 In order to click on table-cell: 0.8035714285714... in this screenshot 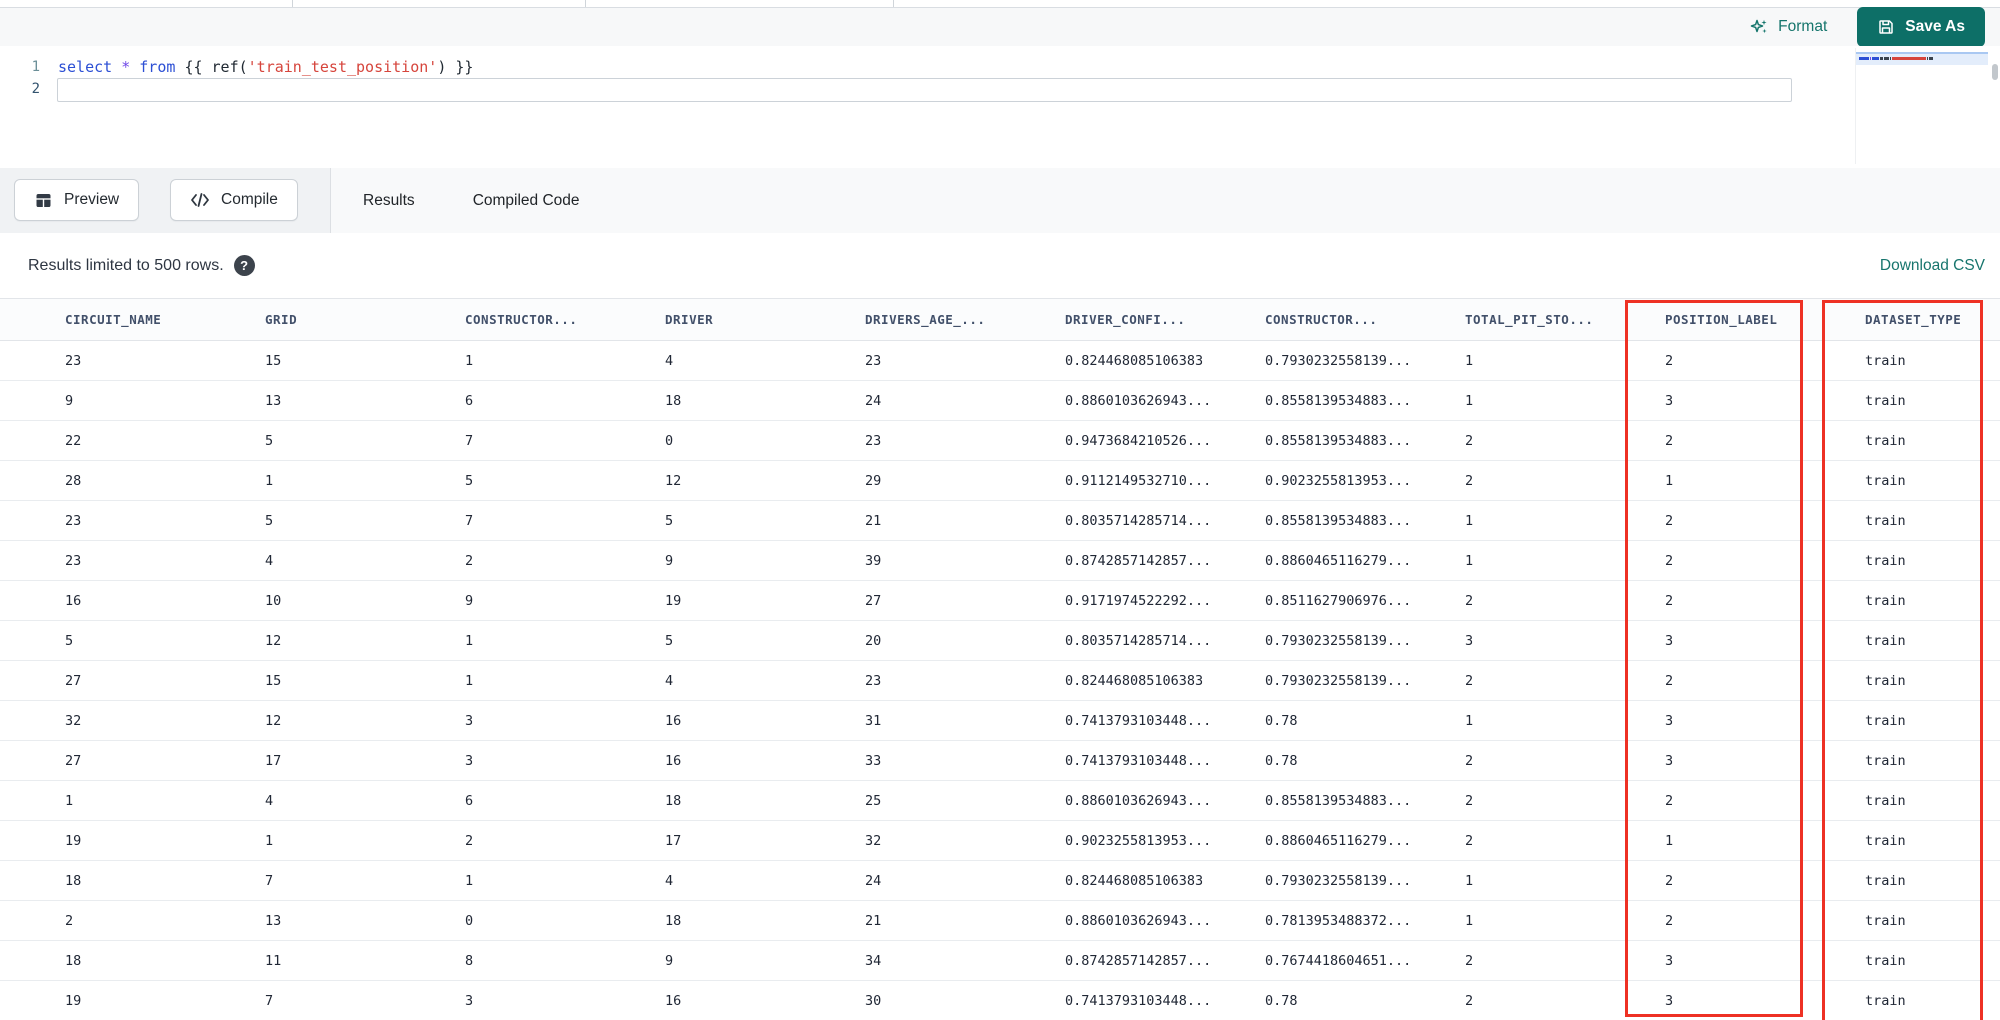, I will do `click(1138, 640)`.